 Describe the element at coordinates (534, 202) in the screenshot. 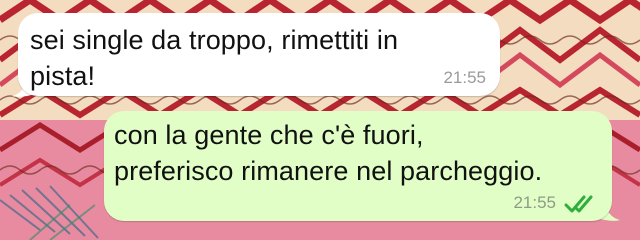

I see `outgoing-message-time: 21:55` at that location.